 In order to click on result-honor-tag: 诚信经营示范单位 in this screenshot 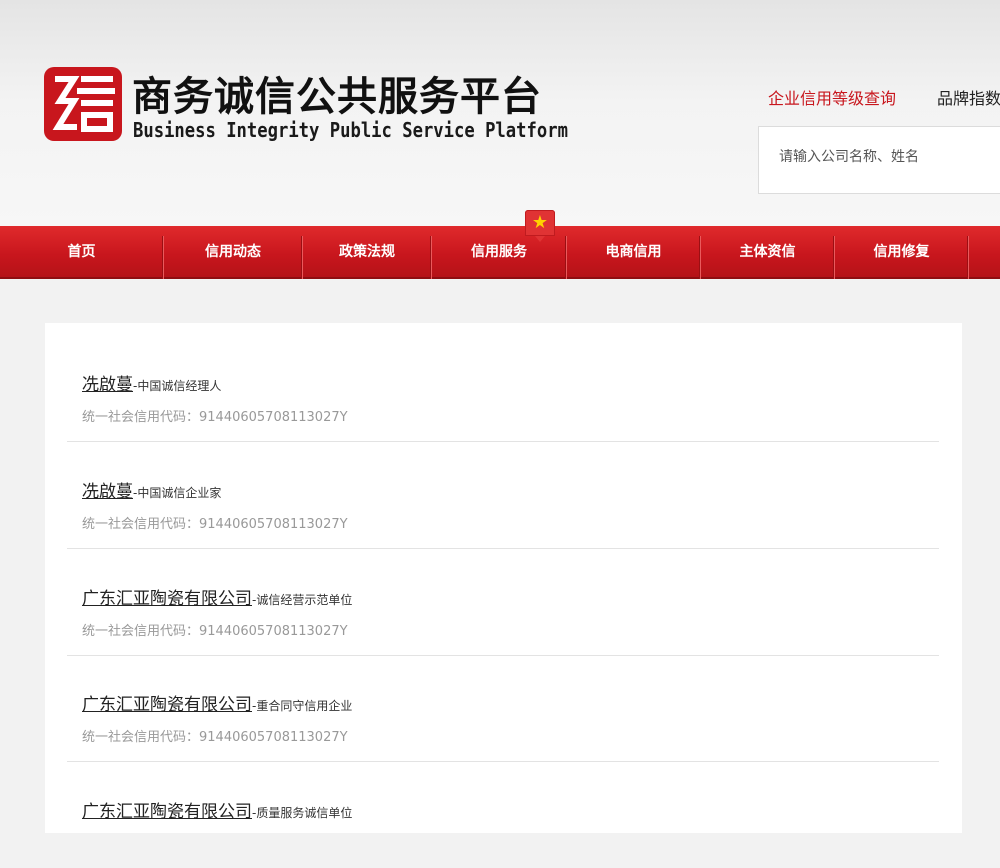, I will do `click(304, 600)`.